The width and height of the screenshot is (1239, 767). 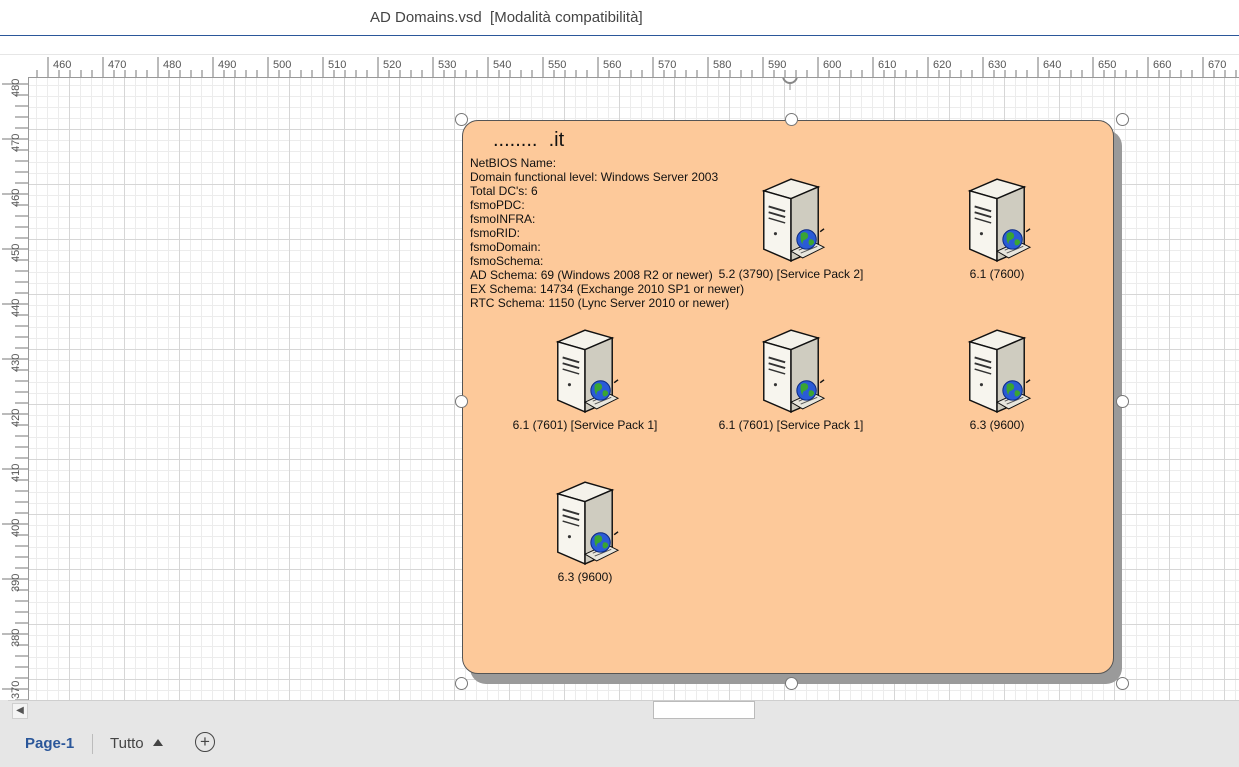 What do you see at coordinates (505, 247) in the screenshot?
I see `info-line: fsmoDomain:` at bounding box center [505, 247].